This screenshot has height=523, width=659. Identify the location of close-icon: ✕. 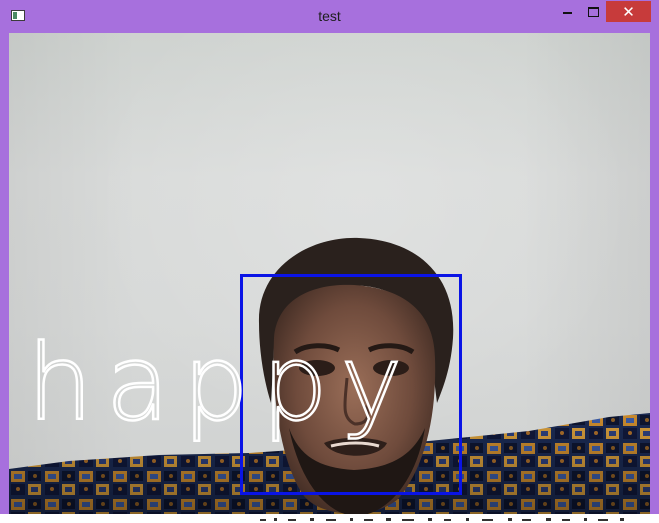
(628, 11).